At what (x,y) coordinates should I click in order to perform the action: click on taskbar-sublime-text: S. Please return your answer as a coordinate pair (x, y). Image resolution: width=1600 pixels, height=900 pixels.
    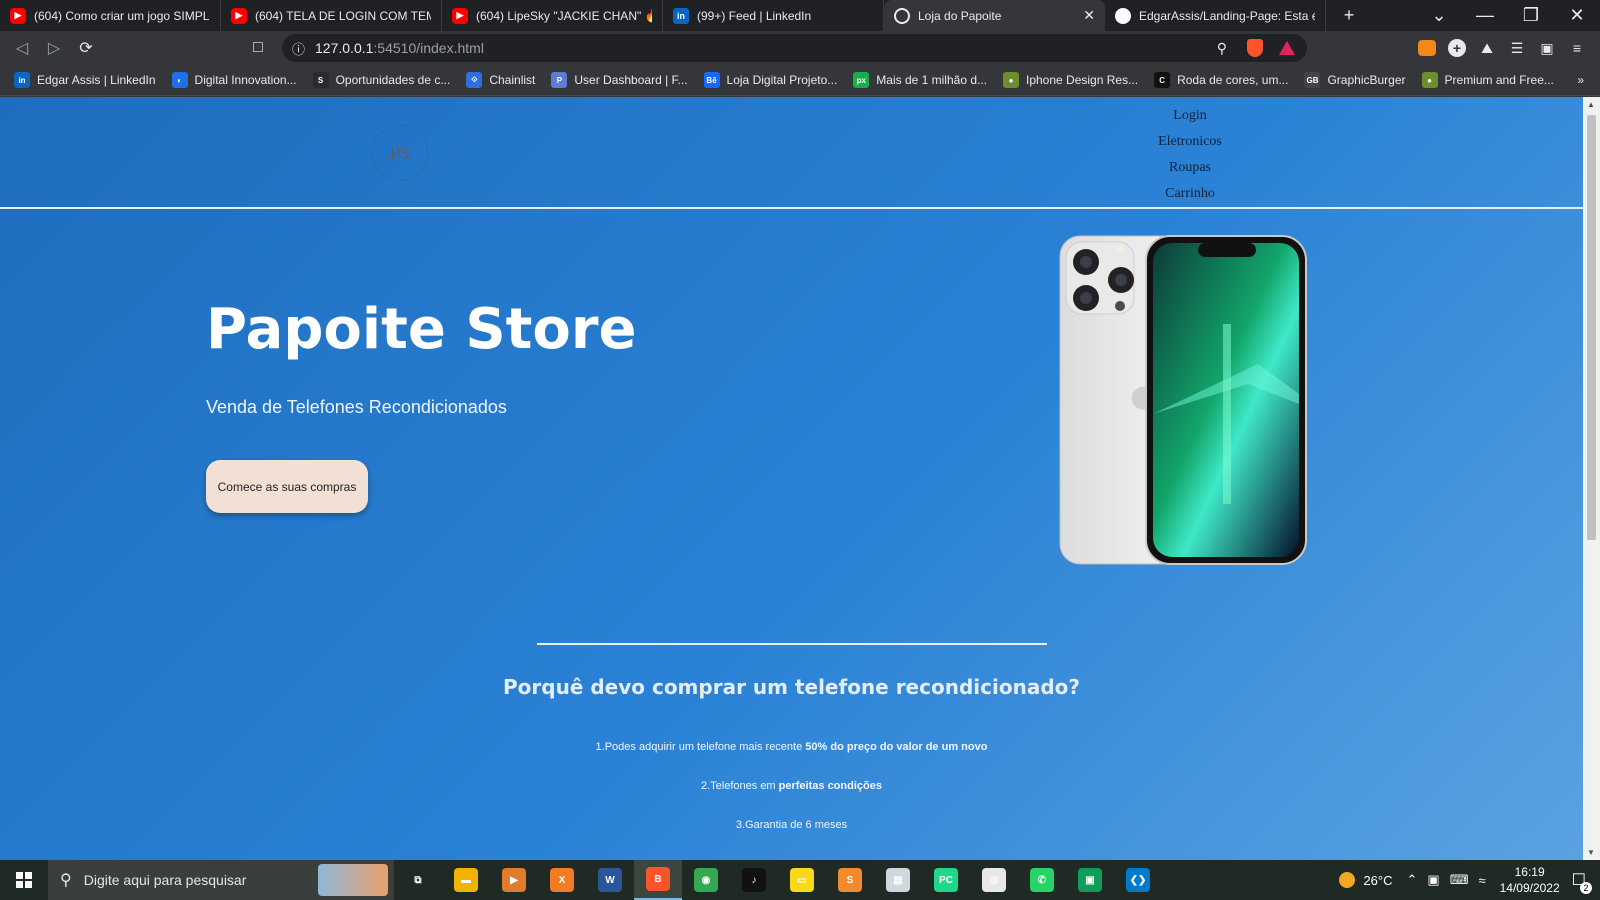
    Looking at the image, I should click on (850, 880).